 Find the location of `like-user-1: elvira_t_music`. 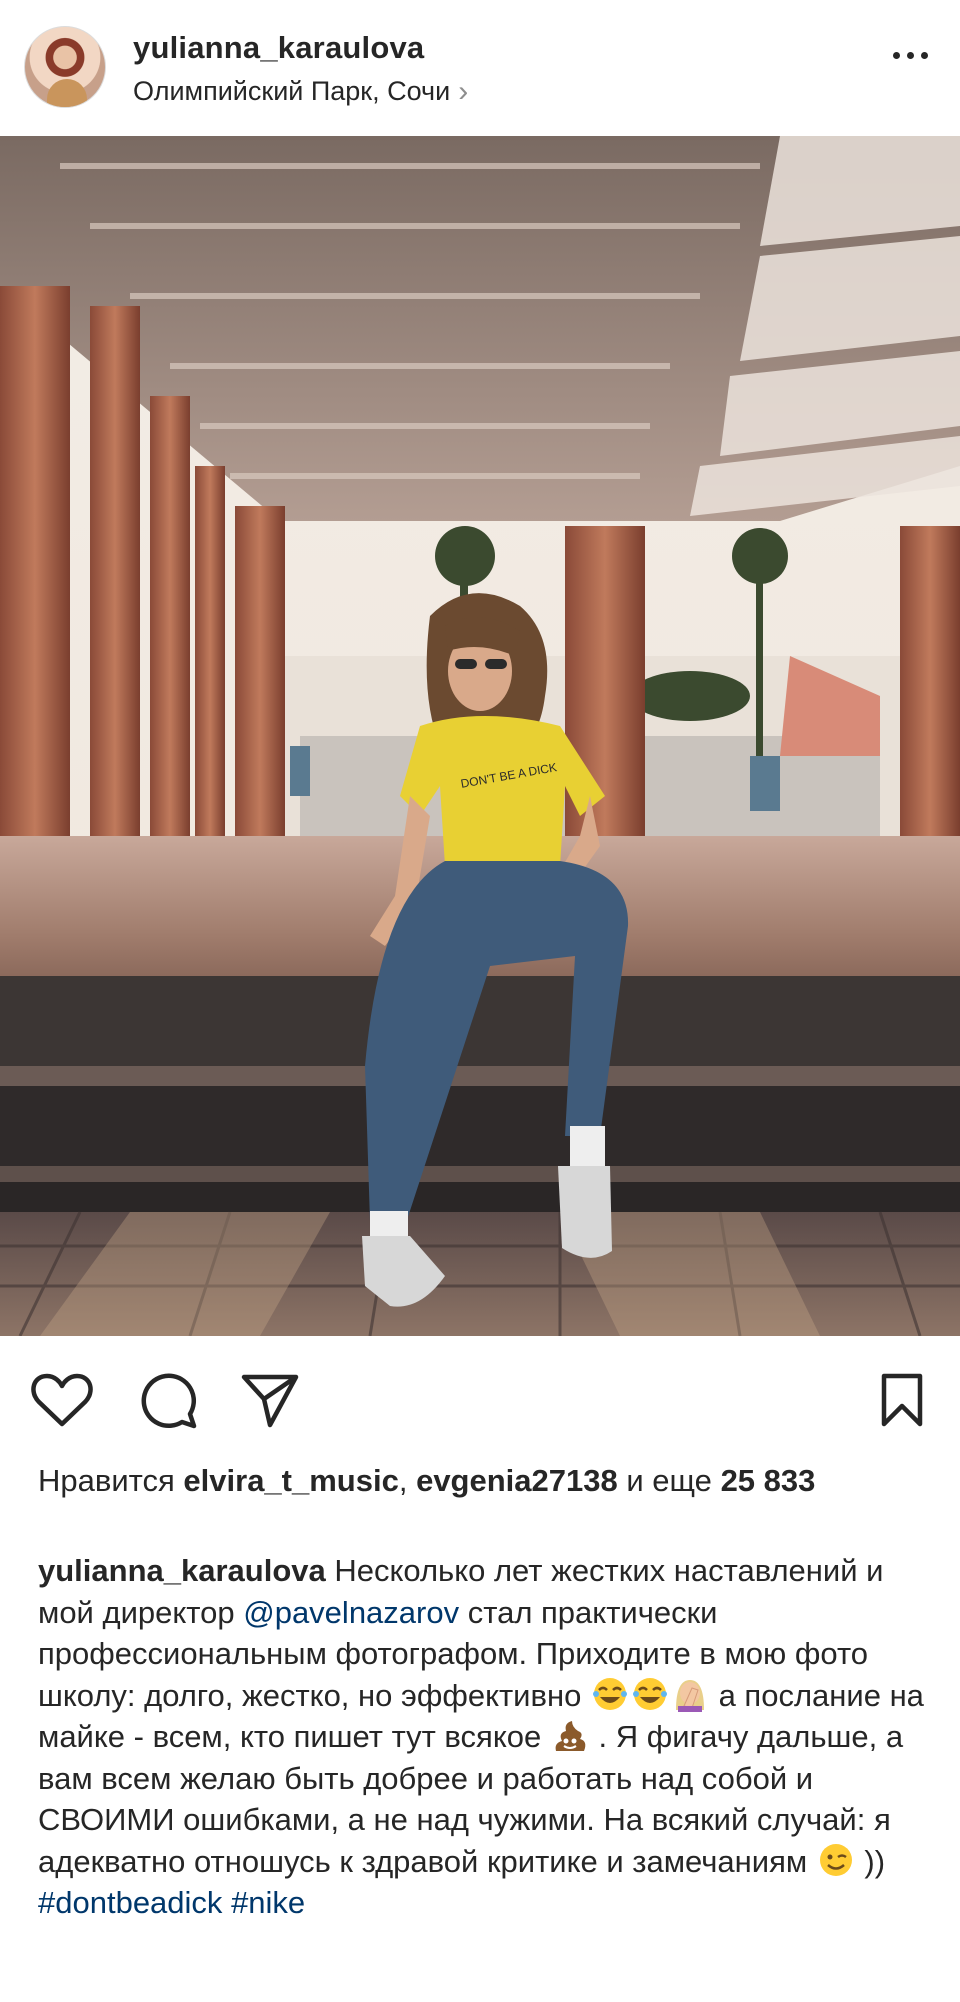

like-user-1: elvira_t_music is located at coordinates (290, 1480).